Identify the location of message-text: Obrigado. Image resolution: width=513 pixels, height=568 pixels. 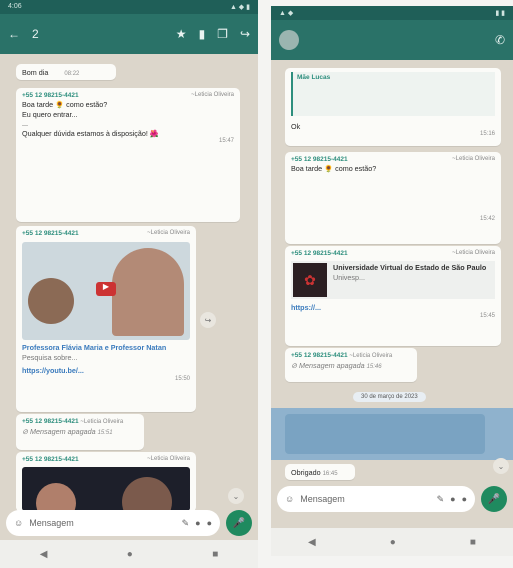
(306, 472).